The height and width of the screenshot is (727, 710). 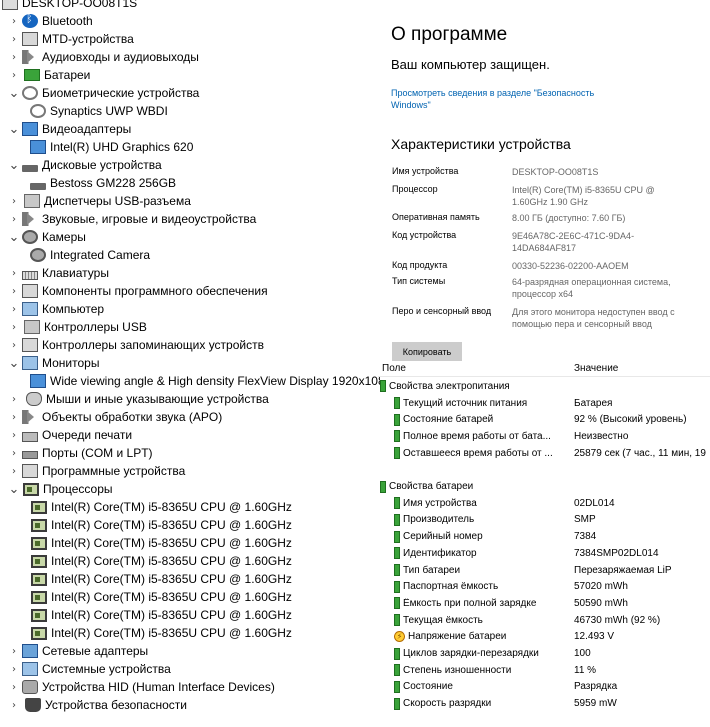 What do you see at coordinates (544, 536) in the screenshot?
I see `property-row: Серийный номер 7384` at bounding box center [544, 536].